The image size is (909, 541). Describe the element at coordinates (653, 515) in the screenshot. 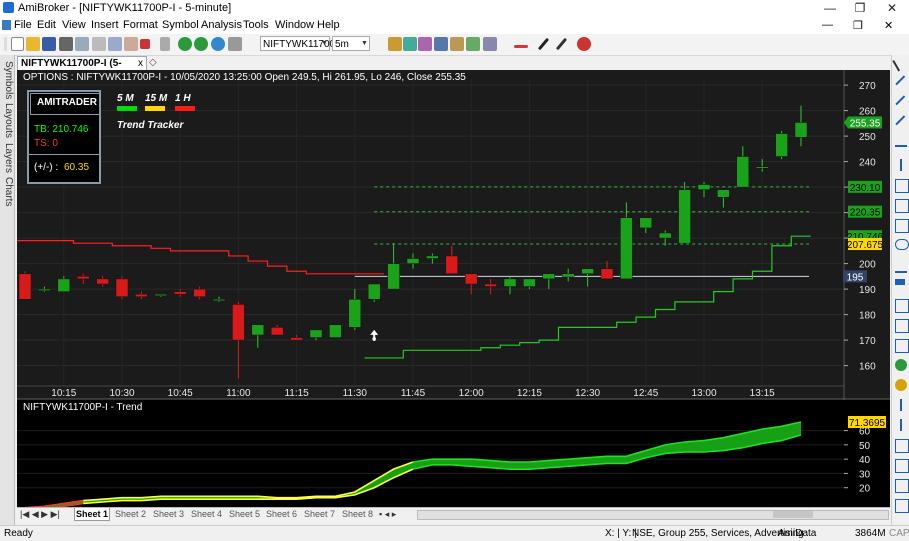

I see `horizontal-scrollbar` at that location.